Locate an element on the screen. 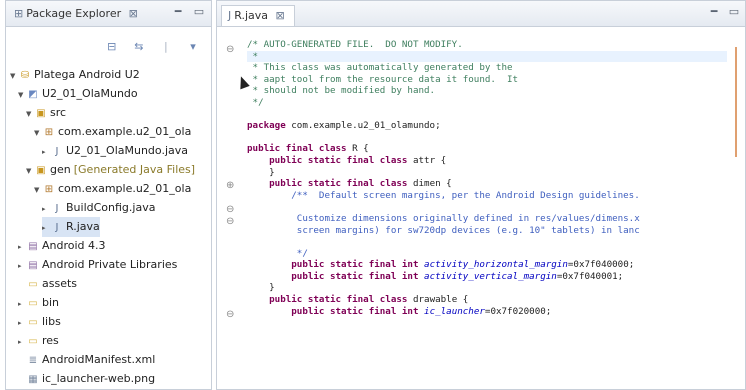 The image size is (746, 390). link-with-editor-icon: ⇆ is located at coordinates (139, 47).